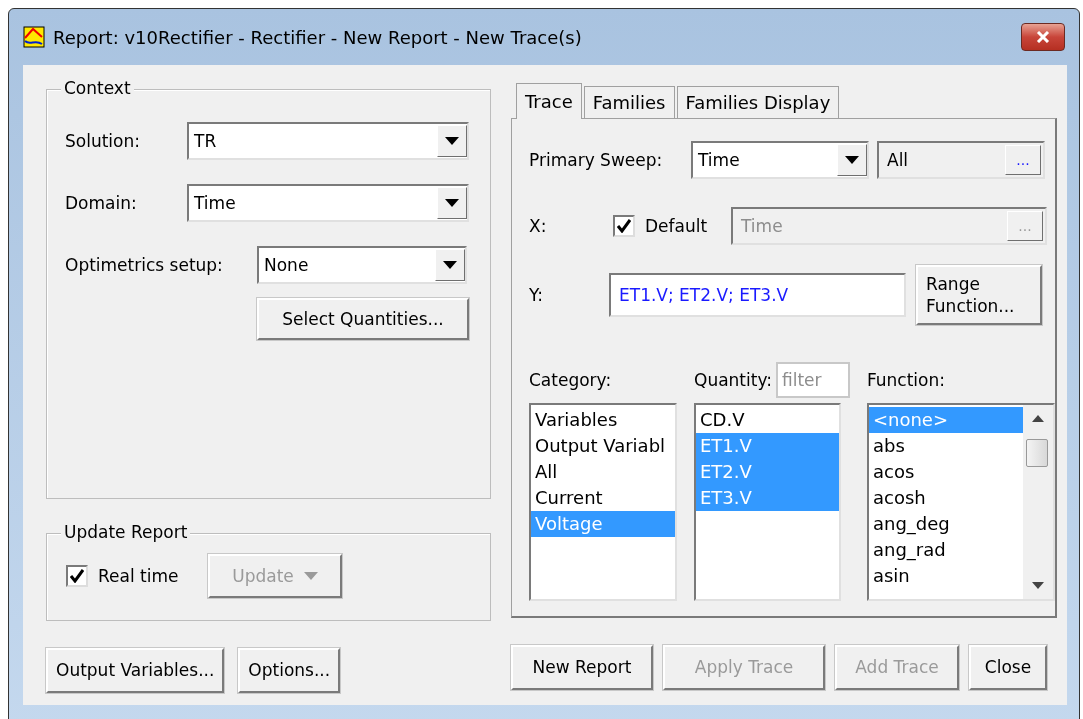 Image resolution: width=1083 pixels, height=719 pixels. Describe the element at coordinates (1037, 585) in the screenshot. I see `scroll-down-icon` at that location.